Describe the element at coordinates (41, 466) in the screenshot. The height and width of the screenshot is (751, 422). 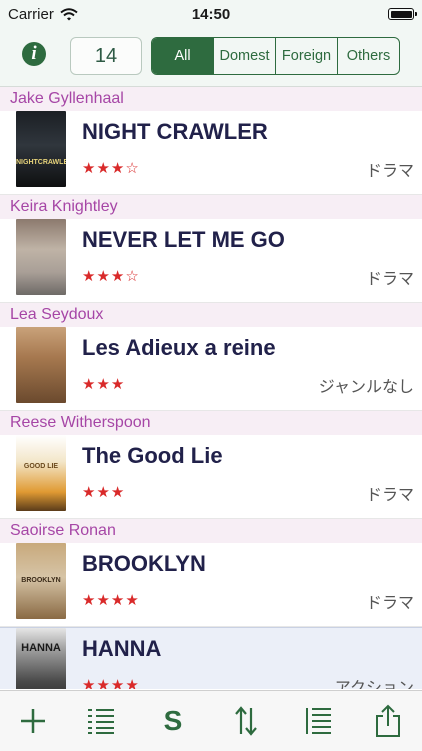
I see `poster-title: GOOD LIE` at that location.